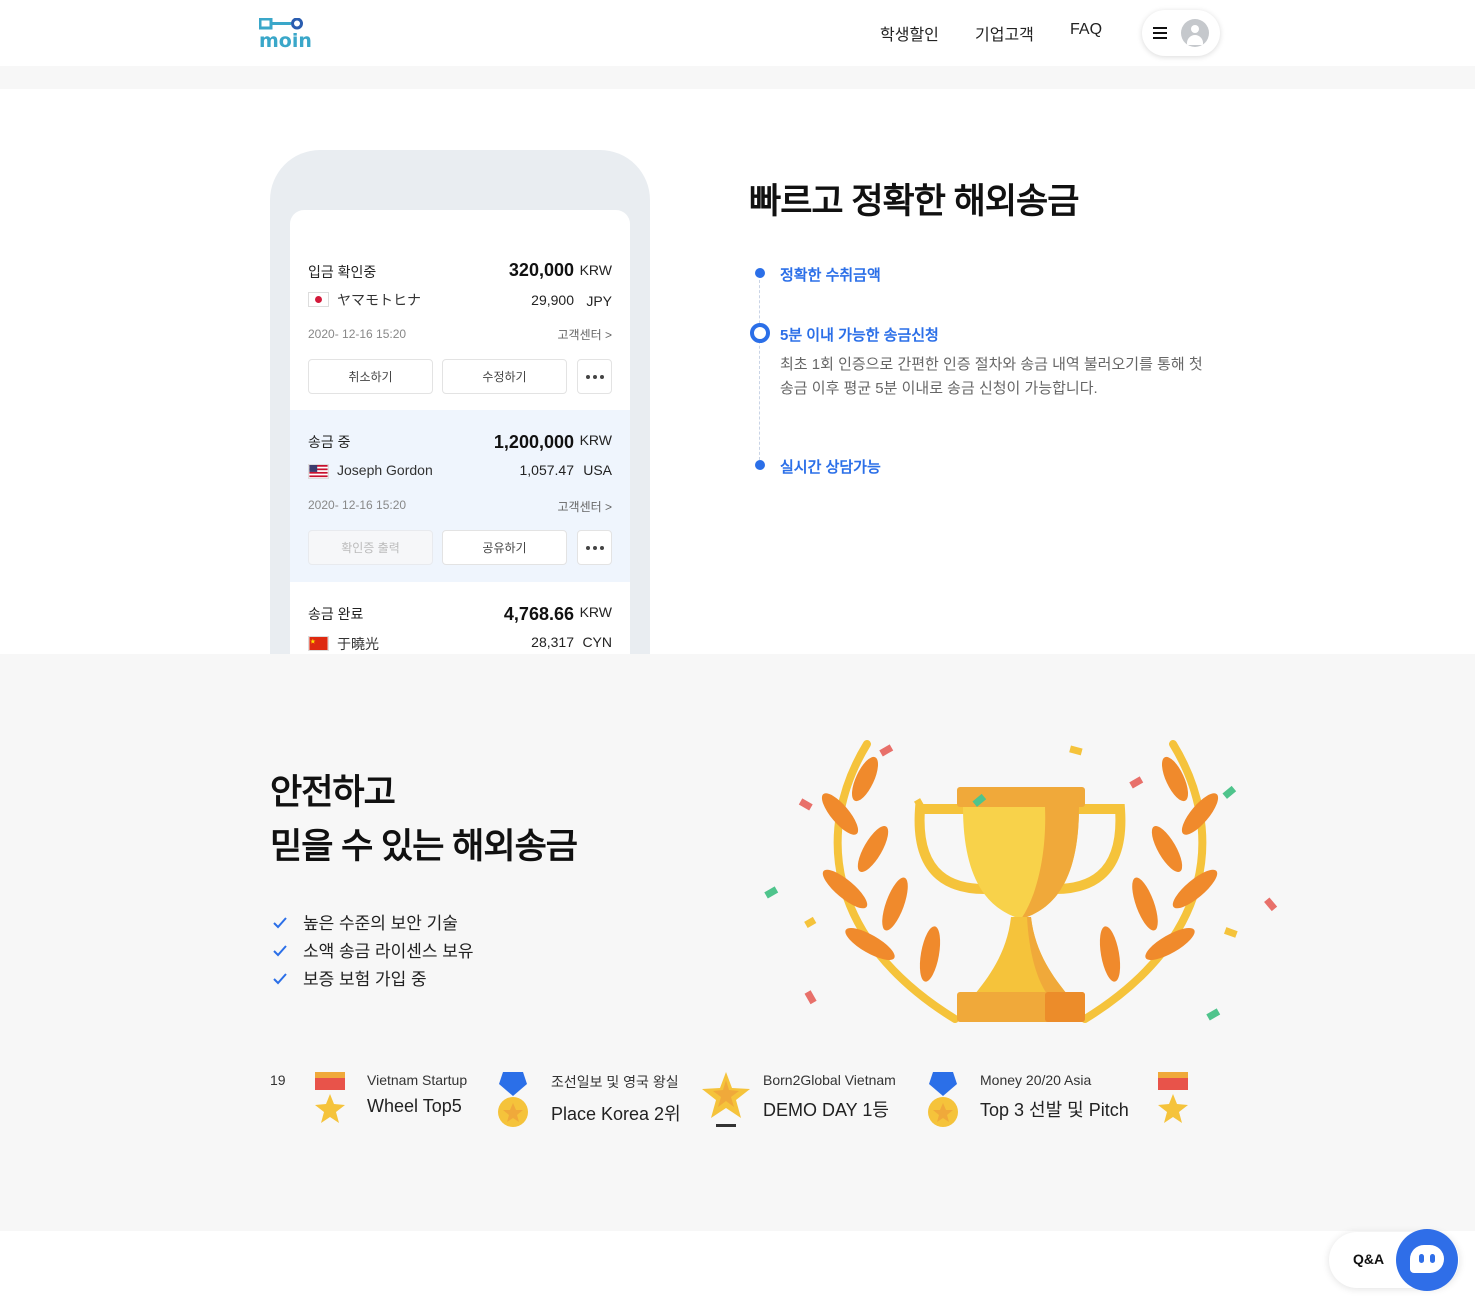 The height and width of the screenshot is (1310, 1475). I want to click on transfer-amount: 4,768.66, so click(538, 614).